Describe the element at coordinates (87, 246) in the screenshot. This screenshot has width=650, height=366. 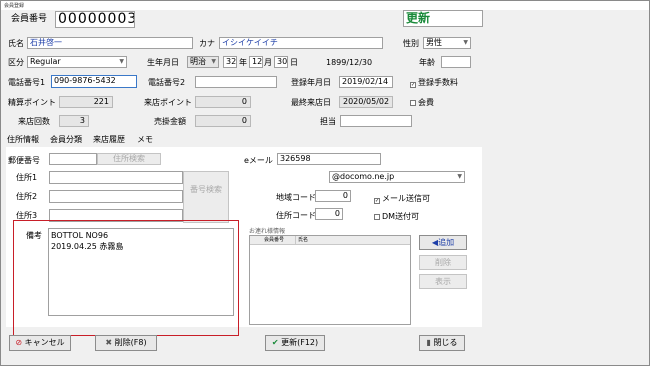
I see `notes-line-2: 2019.04.25 赤霧島` at that location.